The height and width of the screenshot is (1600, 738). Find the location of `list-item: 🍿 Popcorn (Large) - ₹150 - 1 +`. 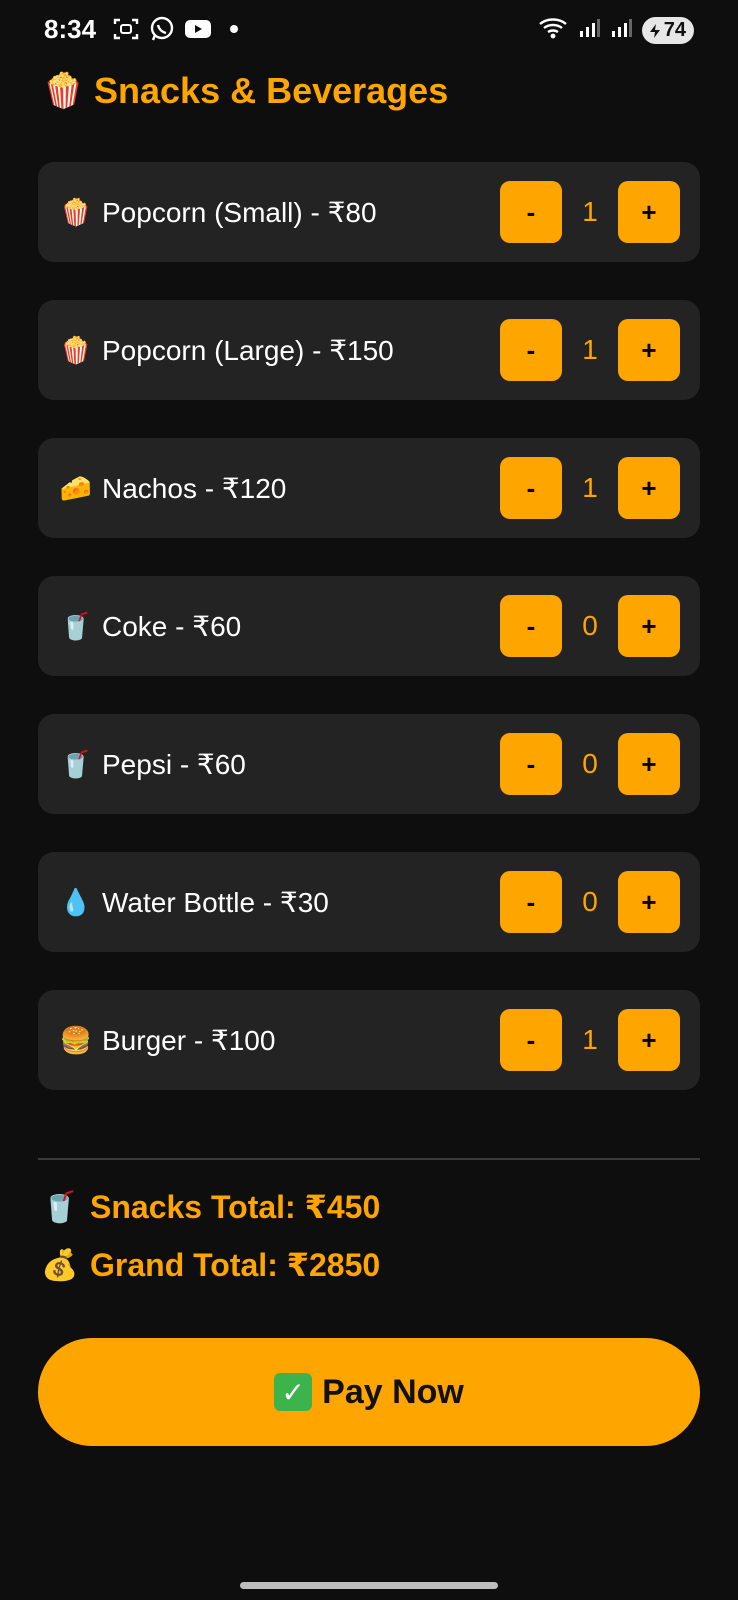

list-item: 🍿 Popcorn (Large) - ₹150 - 1 + is located at coordinates (369, 350).